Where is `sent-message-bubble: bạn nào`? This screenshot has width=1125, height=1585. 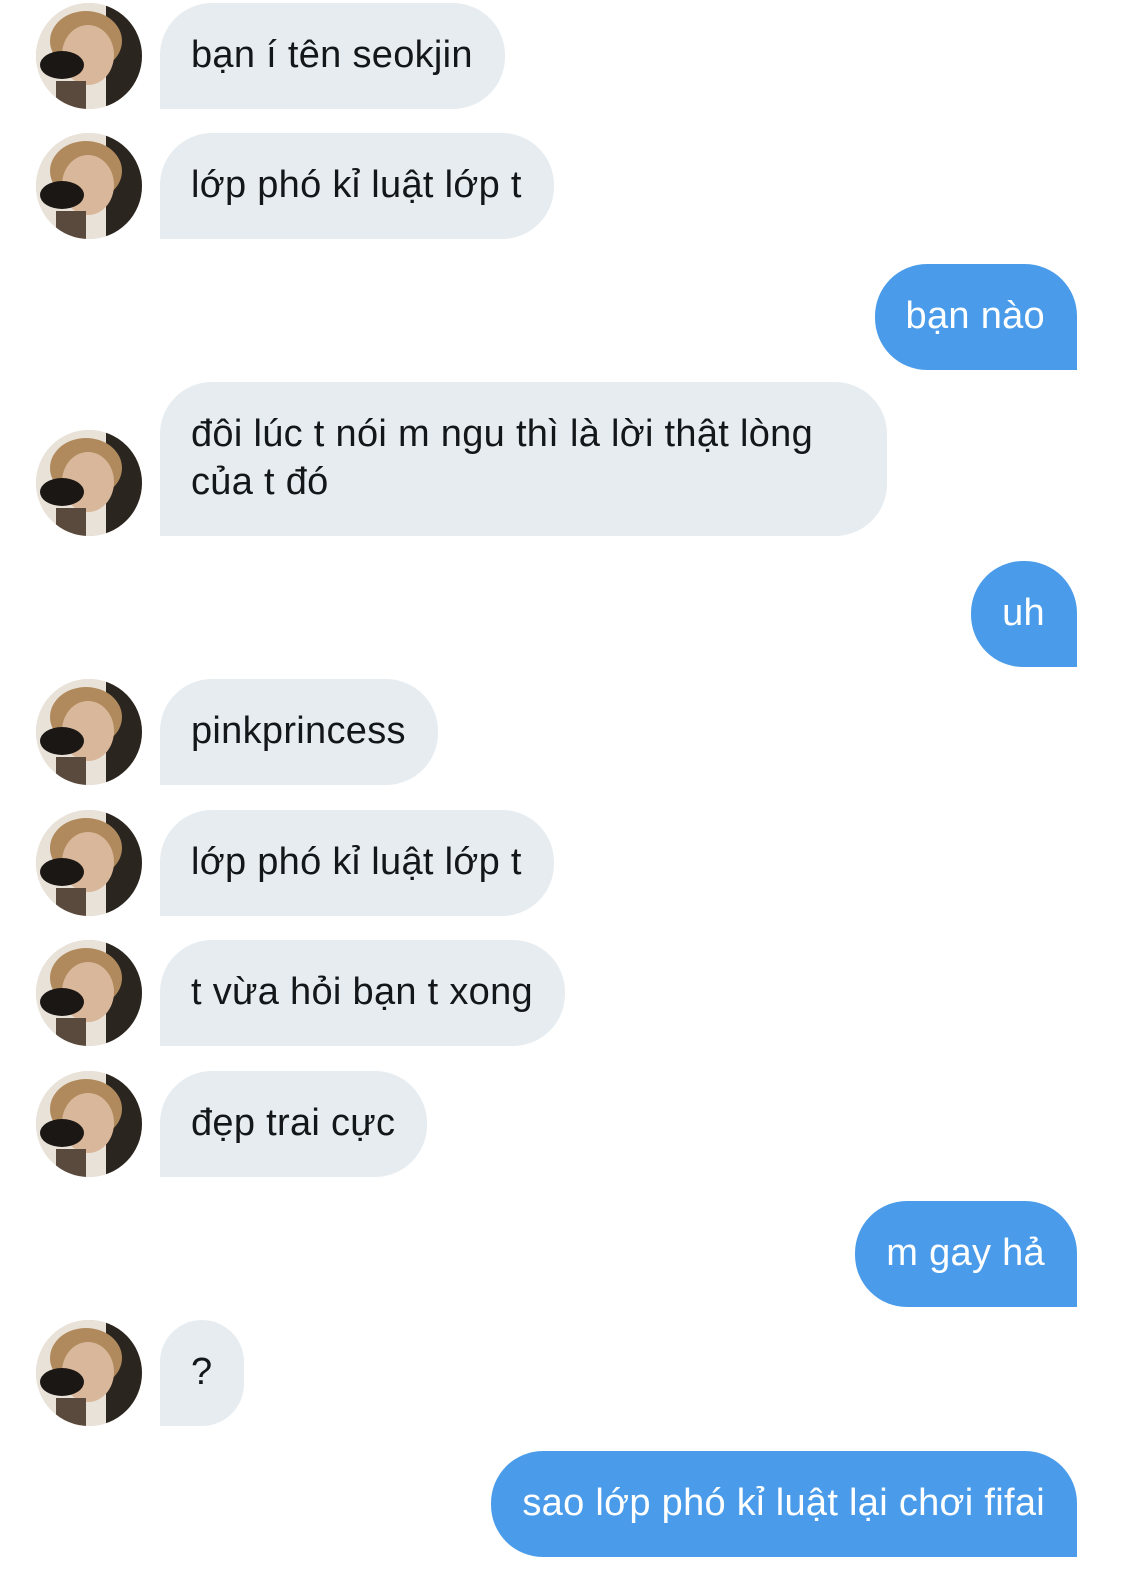 sent-message-bubble: bạn nào is located at coordinates (975, 317).